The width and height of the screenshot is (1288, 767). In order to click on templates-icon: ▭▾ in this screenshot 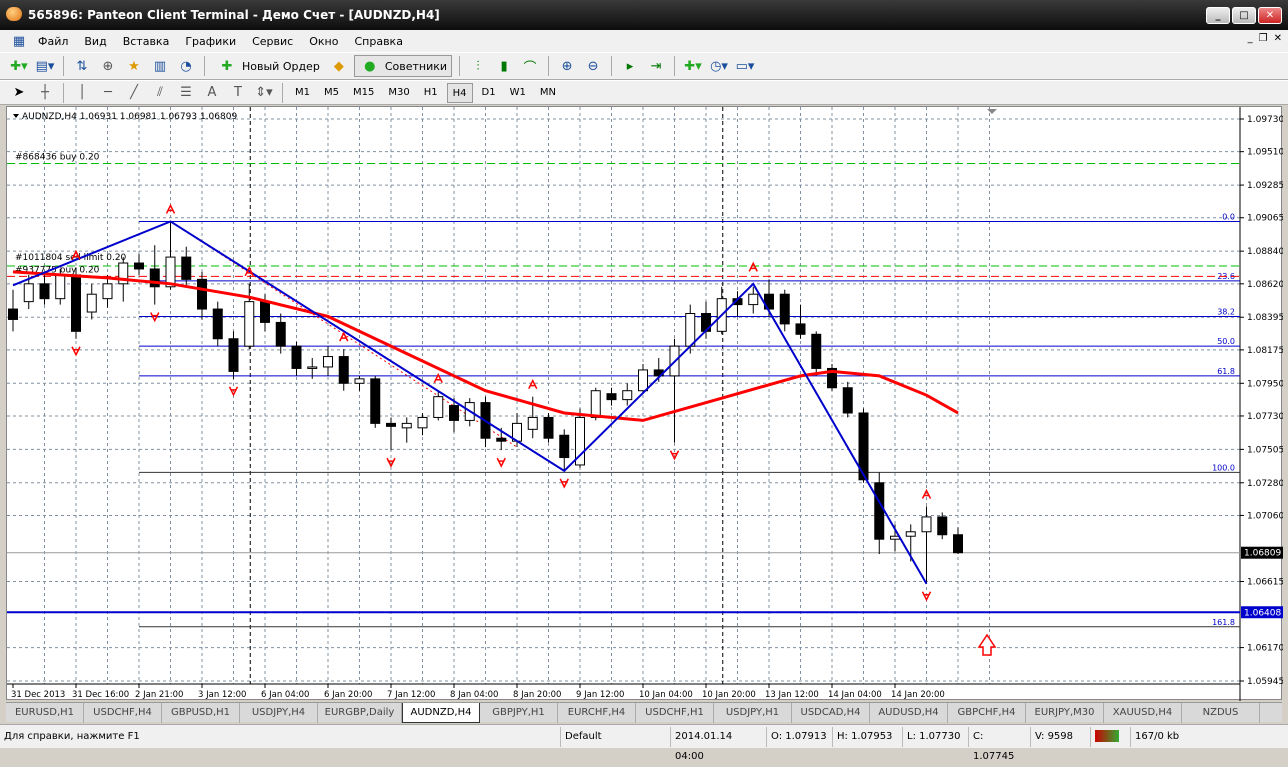, I will do `click(745, 66)`.